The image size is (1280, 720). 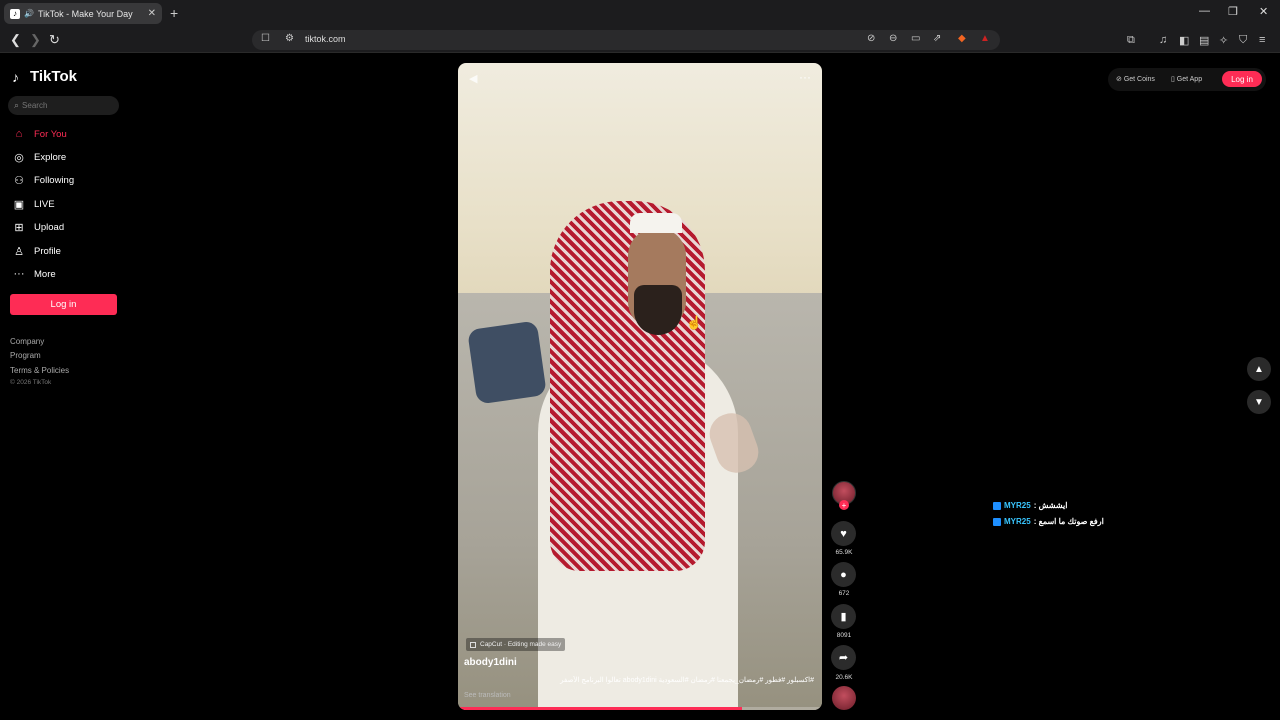 I want to click on footer-link-company: Company, so click(x=27, y=341).